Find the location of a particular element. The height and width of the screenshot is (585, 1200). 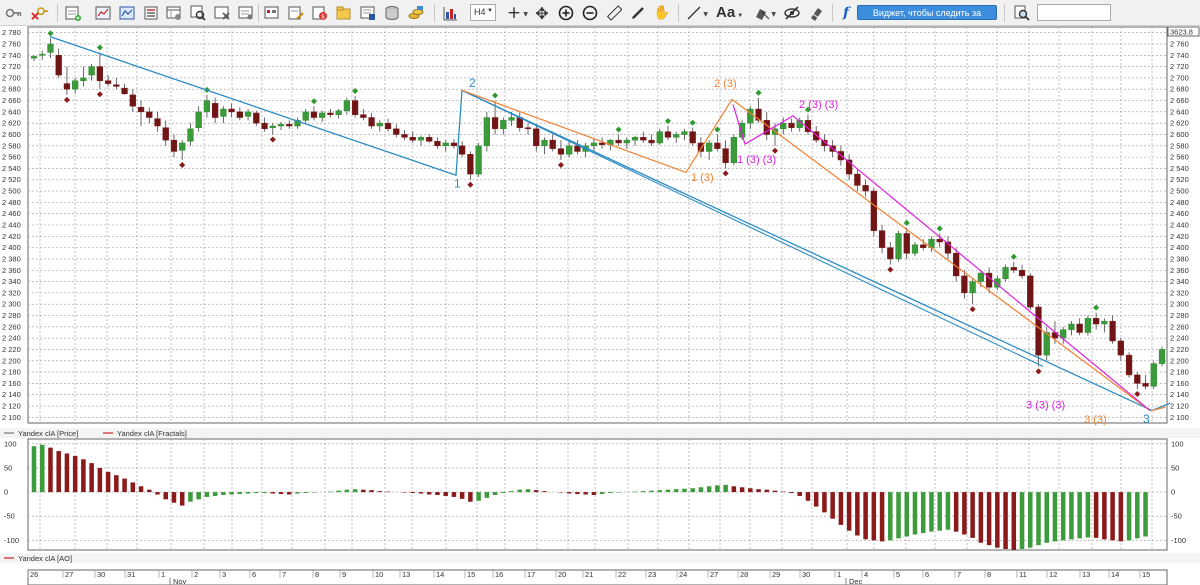

trendline-icon: ▼ is located at coordinates (696, 13).